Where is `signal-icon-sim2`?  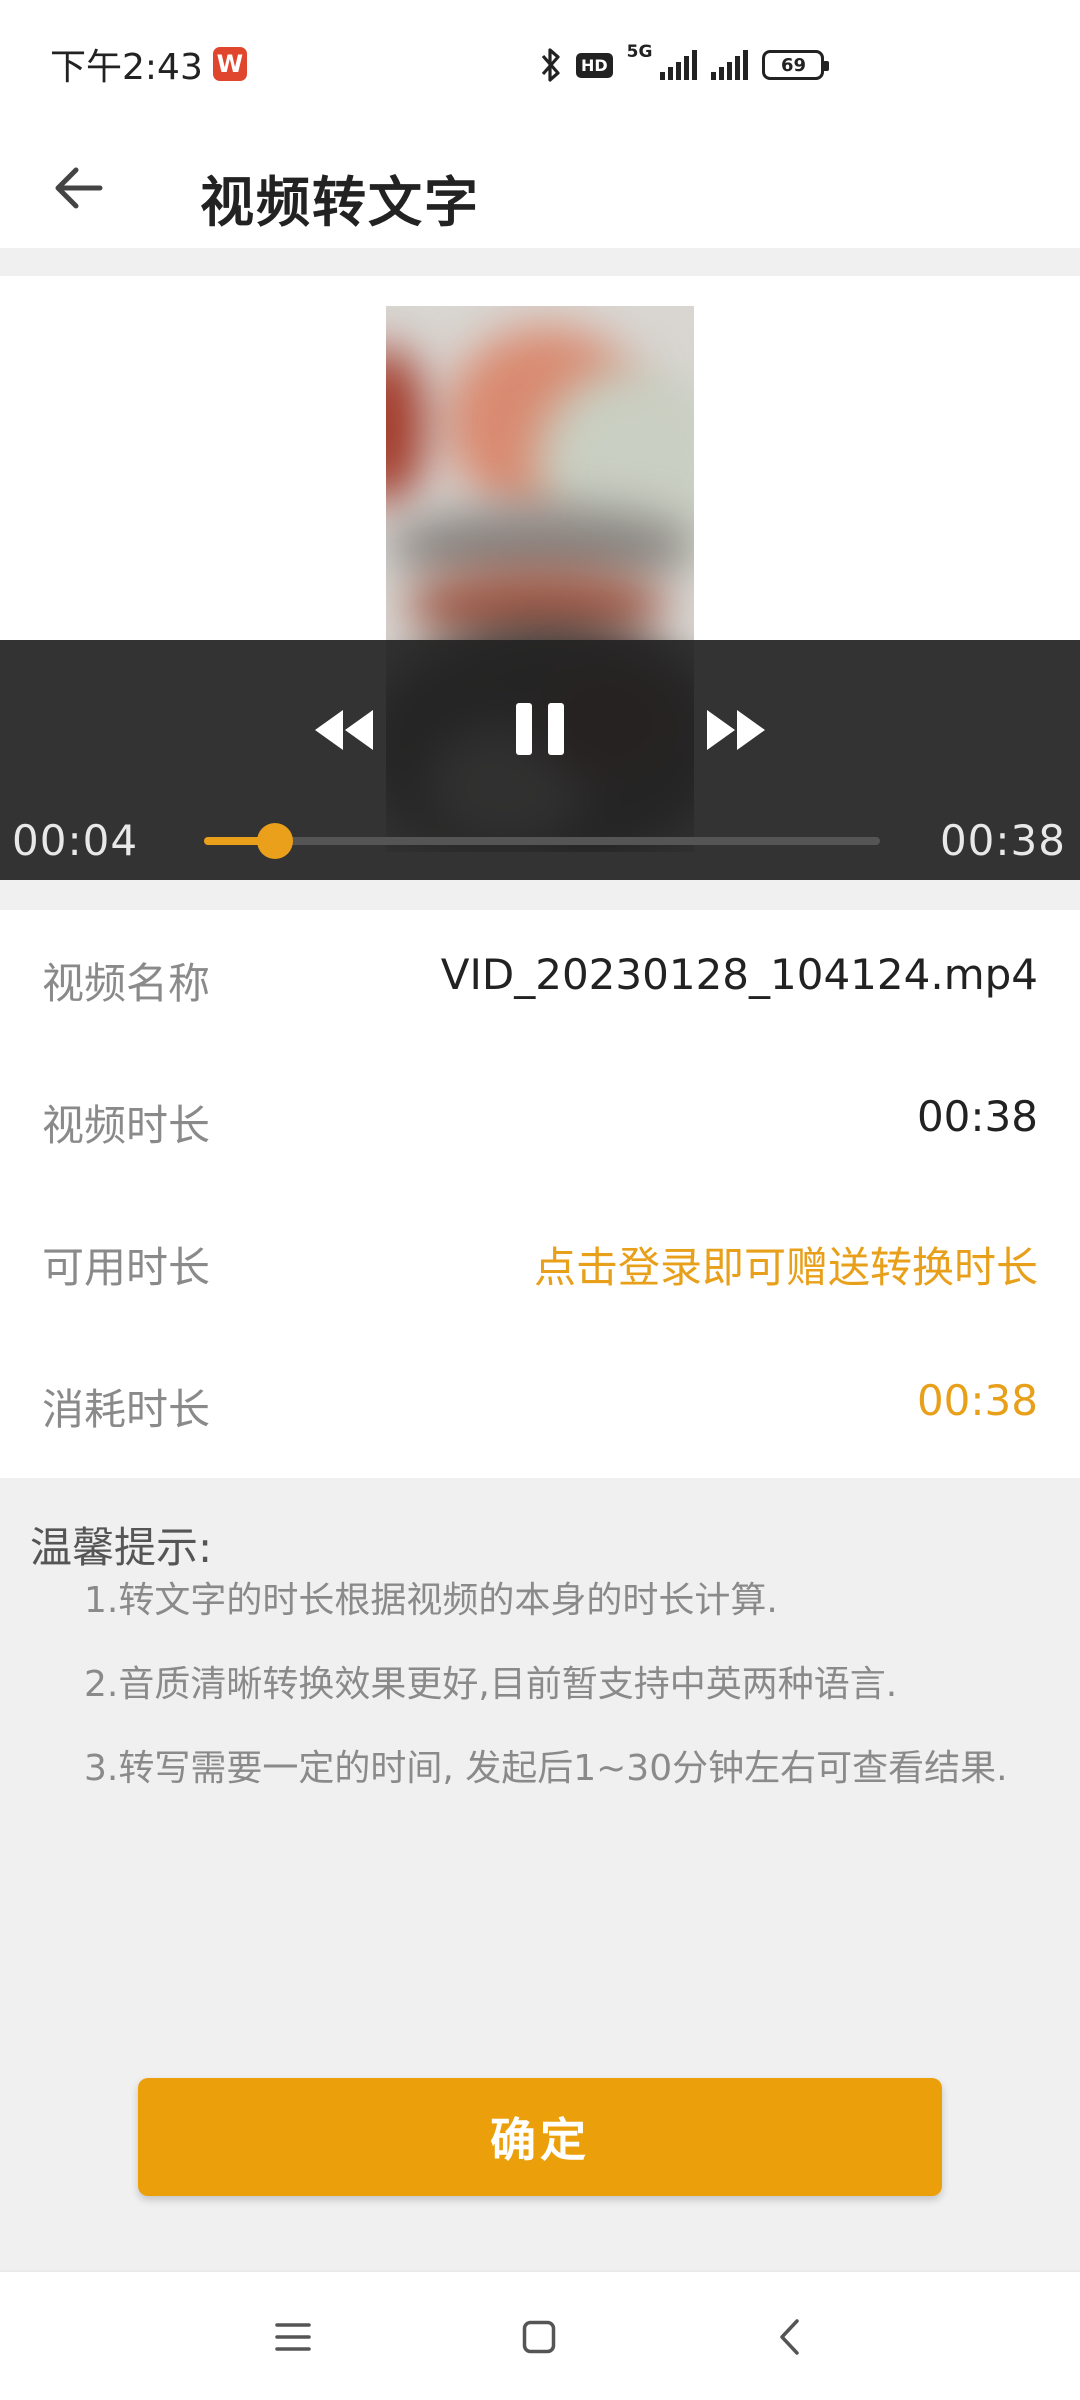
signal-icon-sim2 is located at coordinates (730, 65).